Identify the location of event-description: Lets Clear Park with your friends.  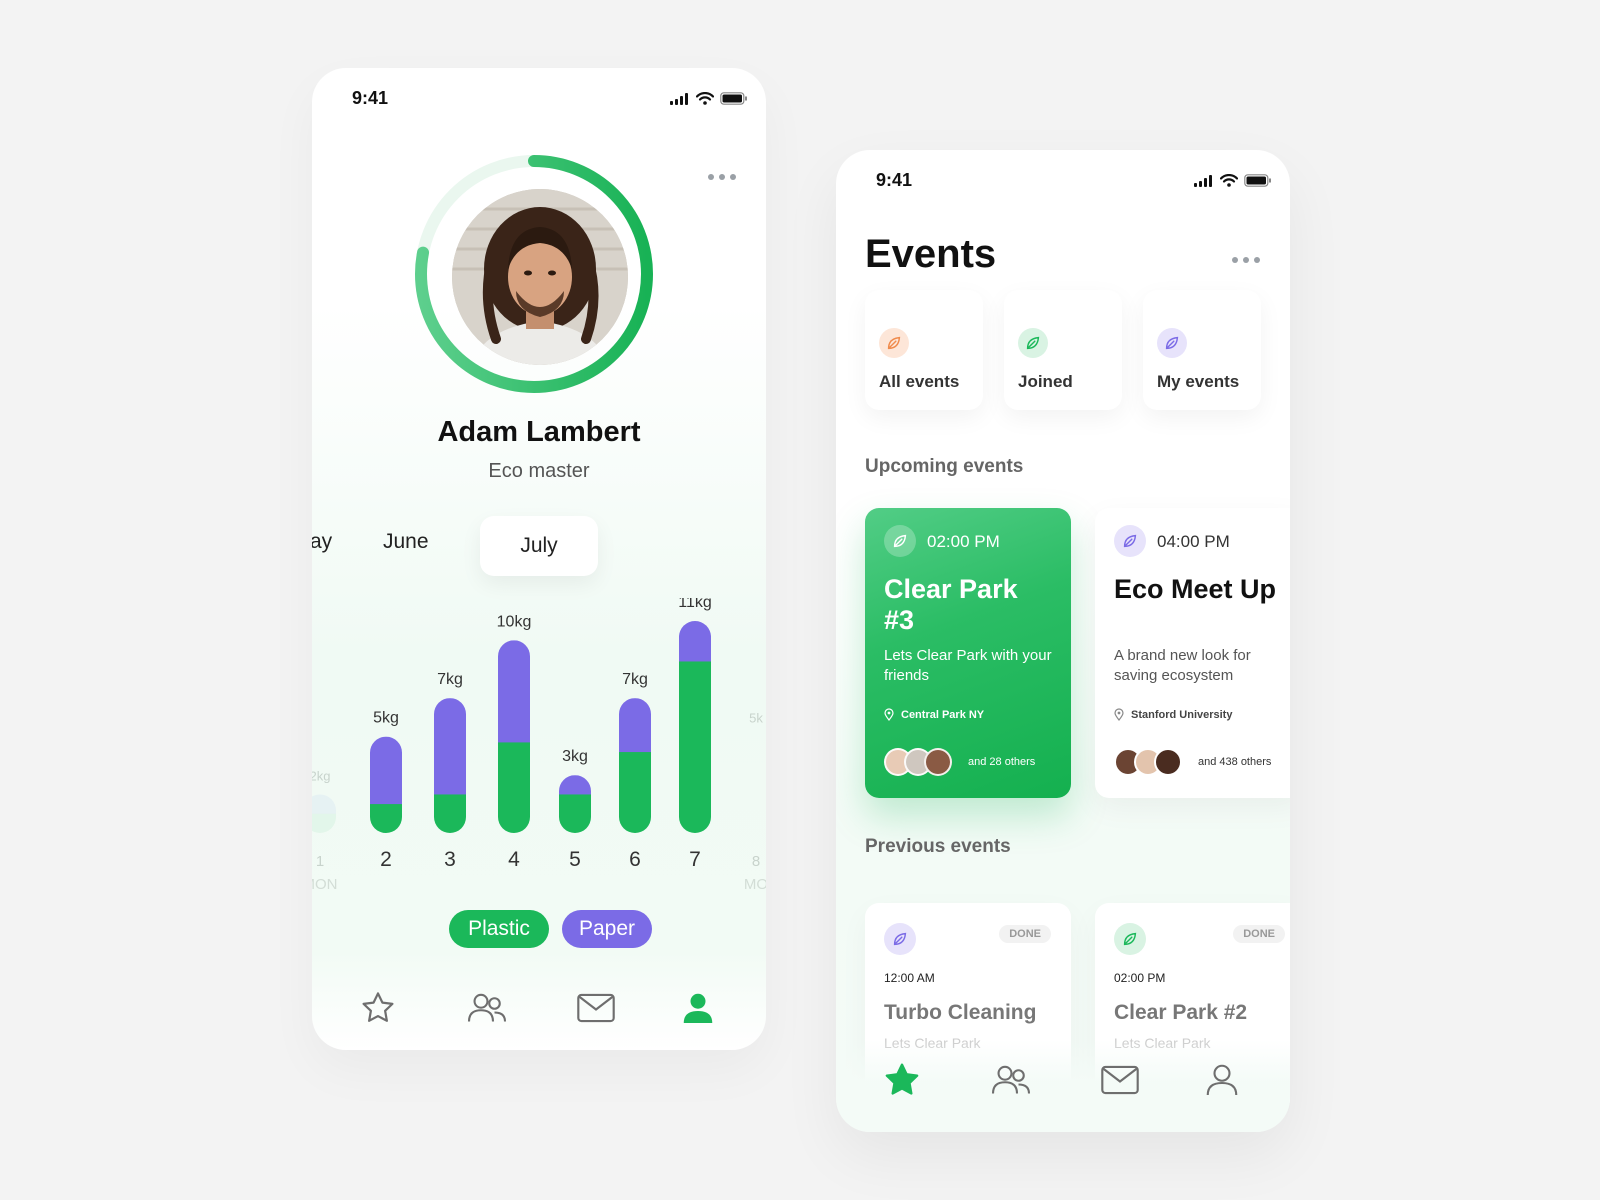
(968, 665).